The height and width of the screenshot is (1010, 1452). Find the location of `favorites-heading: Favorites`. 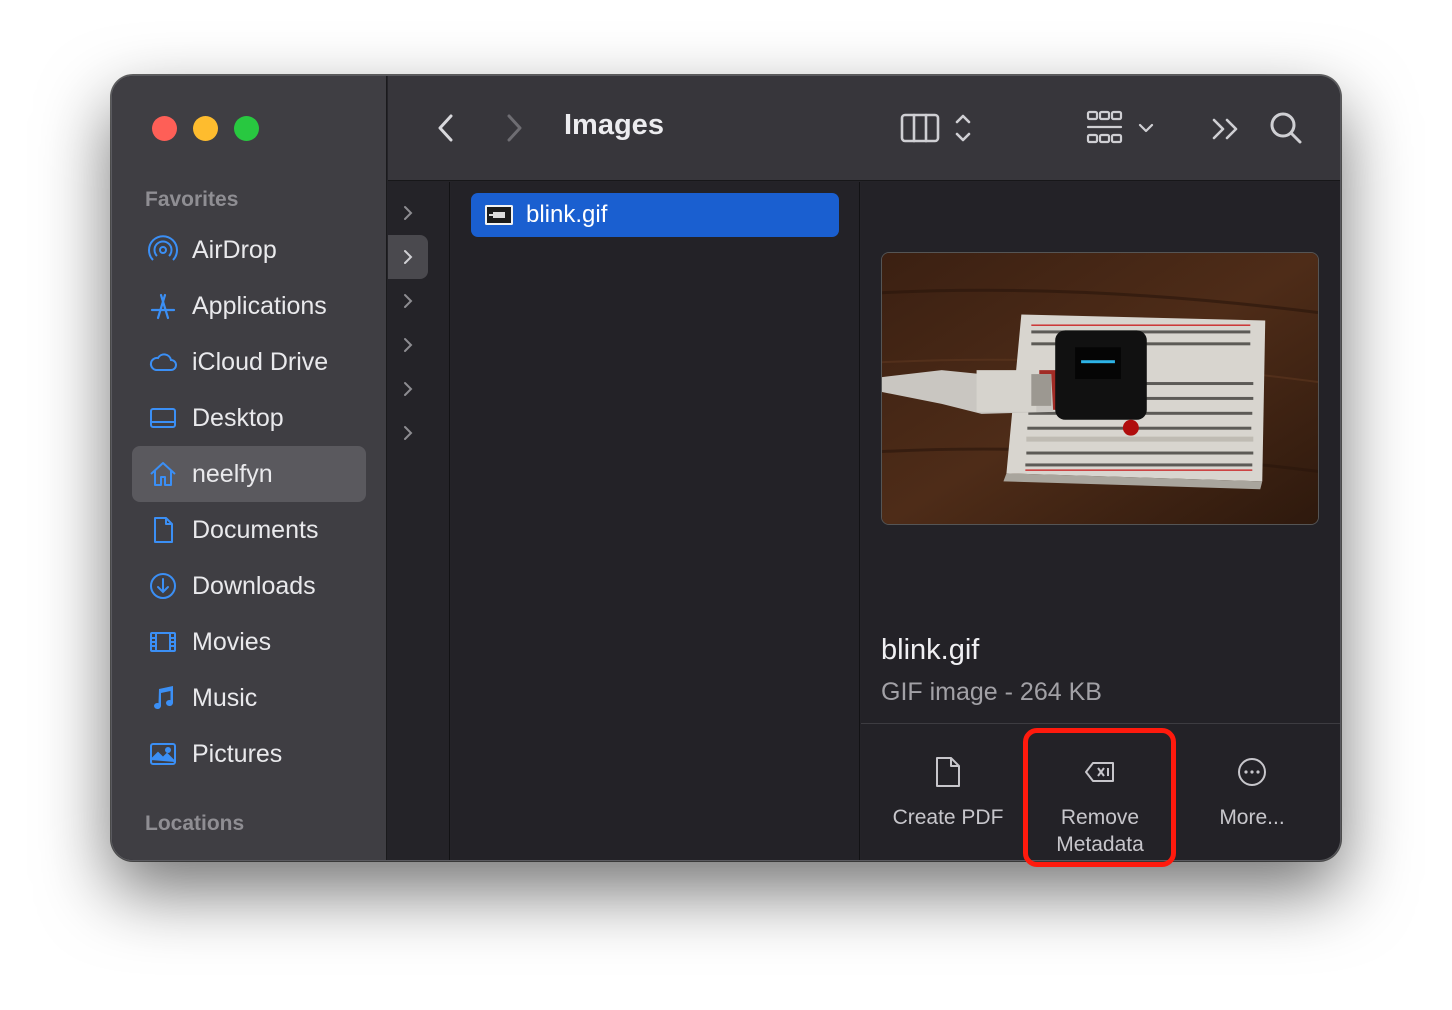

favorites-heading: Favorites is located at coordinates (192, 199).